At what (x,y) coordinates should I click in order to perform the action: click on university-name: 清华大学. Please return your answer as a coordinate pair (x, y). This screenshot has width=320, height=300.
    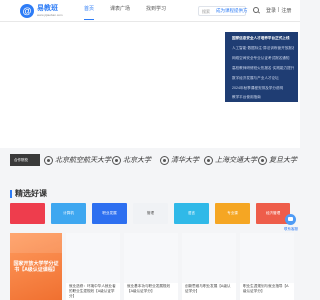
    Looking at the image, I should click on (185, 160).